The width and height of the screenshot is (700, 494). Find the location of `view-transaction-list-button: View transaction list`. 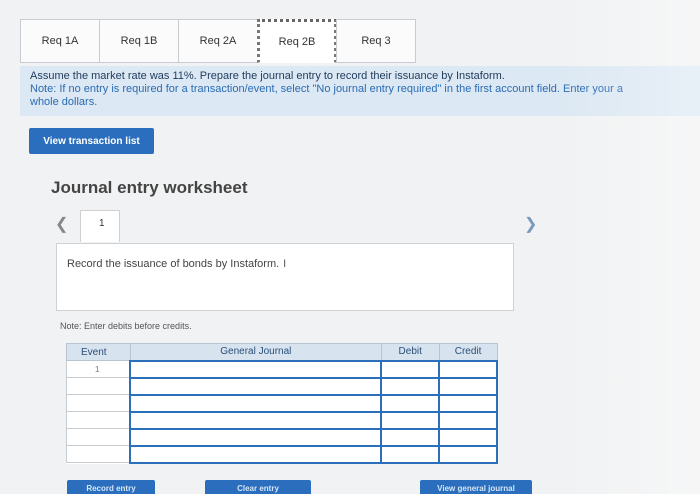

view-transaction-list-button: View transaction list is located at coordinates (91, 141).